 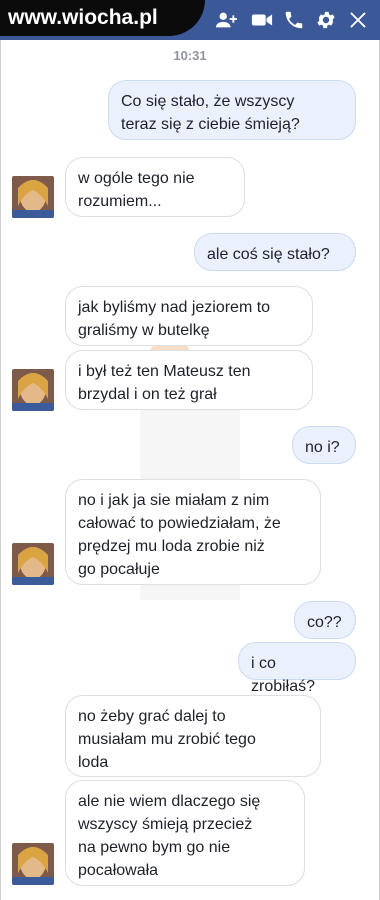 What do you see at coordinates (226, 20) in the screenshot?
I see `add-user-icon` at bounding box center [226, 20].